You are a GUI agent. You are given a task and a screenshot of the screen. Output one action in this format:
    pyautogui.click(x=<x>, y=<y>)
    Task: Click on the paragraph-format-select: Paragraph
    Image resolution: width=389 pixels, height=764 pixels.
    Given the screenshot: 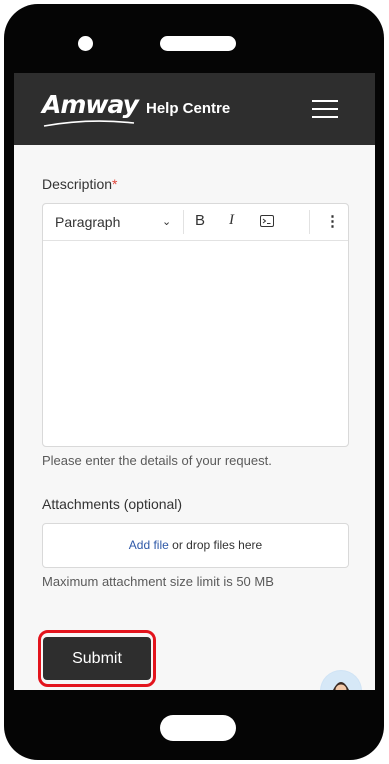 What is the action you would take?
    pyautogui.click(x=87, y=222)
    